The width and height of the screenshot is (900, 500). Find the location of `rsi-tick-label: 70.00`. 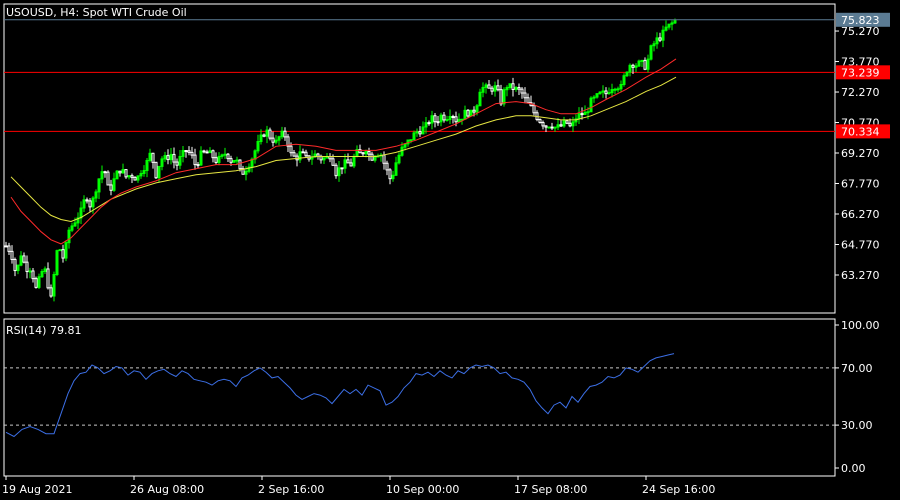

rsi-tick-label: 70.00 is located at coordinates (857, 368).